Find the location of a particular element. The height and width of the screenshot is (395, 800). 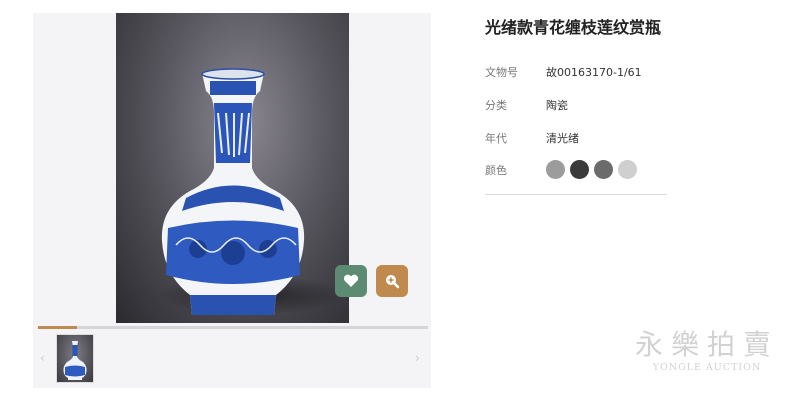

field-label: 颜色 is located at coordinates (496, 170).